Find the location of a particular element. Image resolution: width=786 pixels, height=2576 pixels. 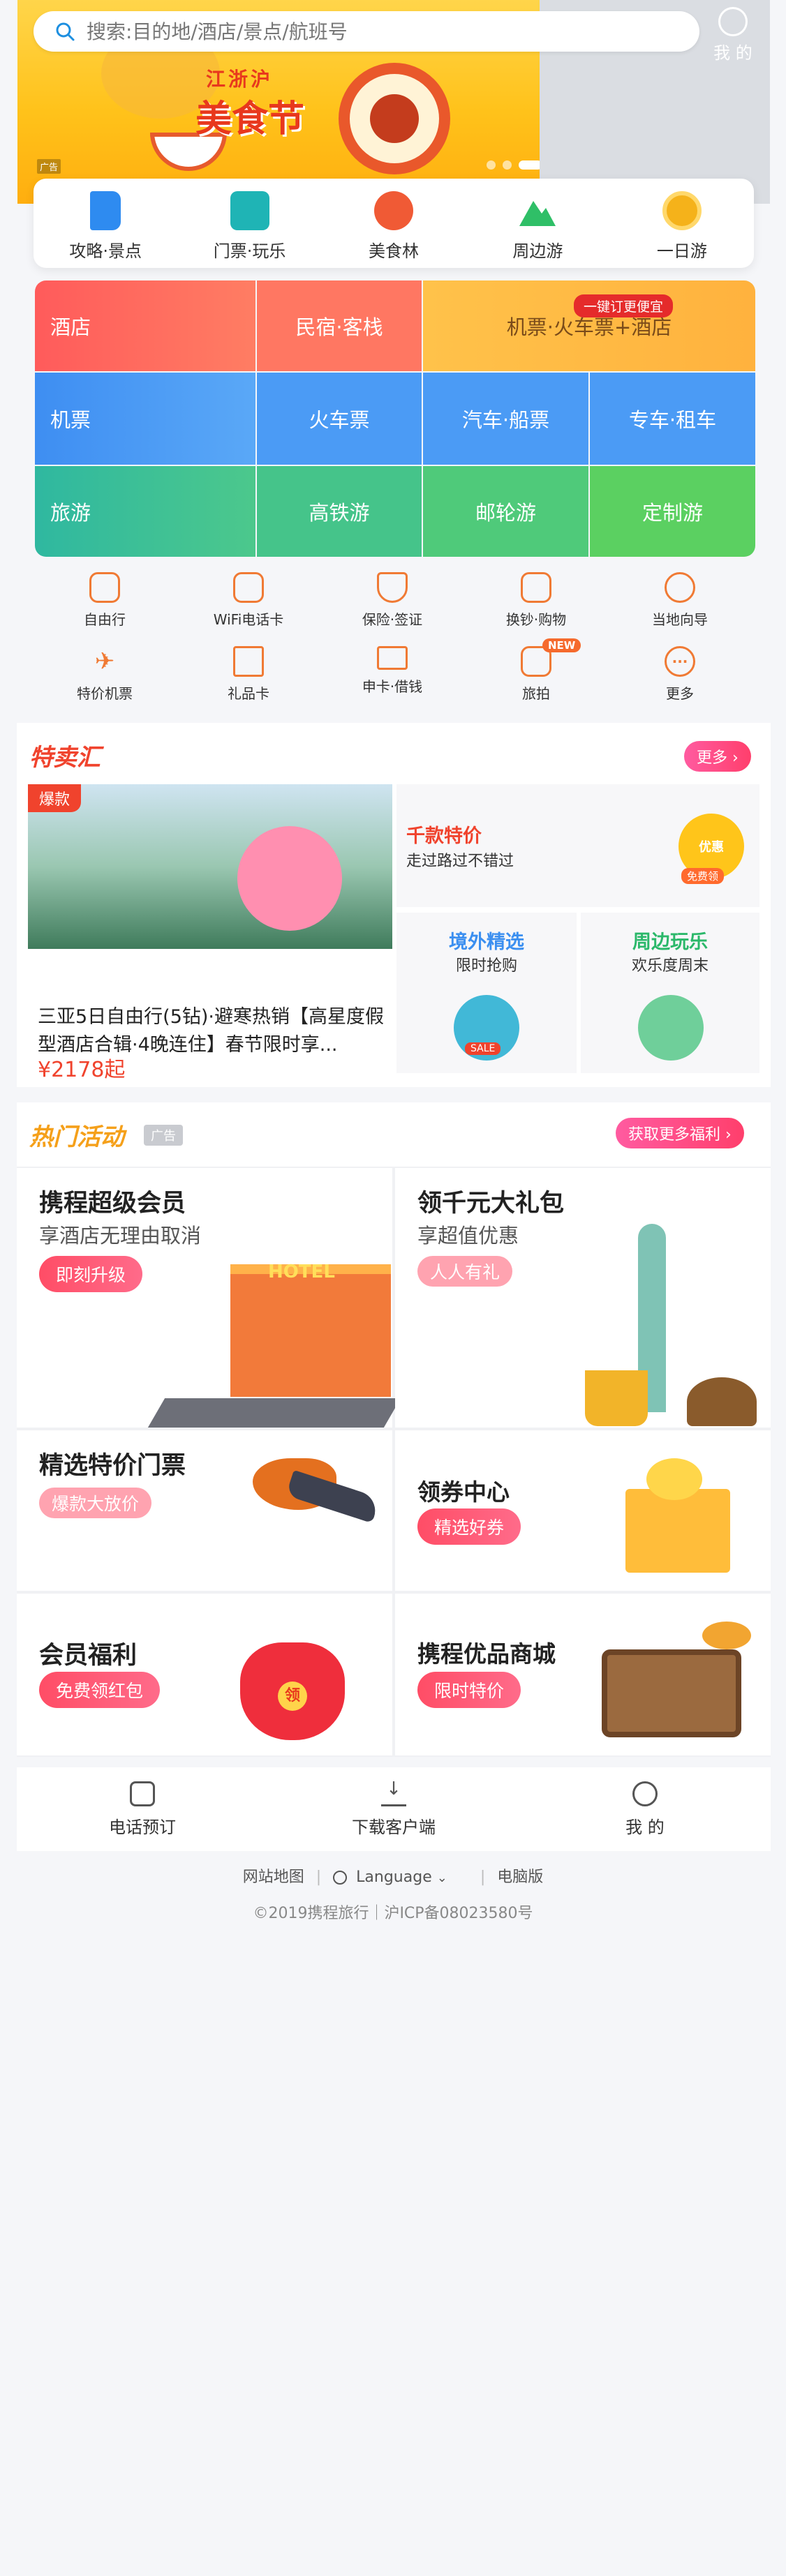

plane-icon: ✈ is located at coordinates (105, 661).